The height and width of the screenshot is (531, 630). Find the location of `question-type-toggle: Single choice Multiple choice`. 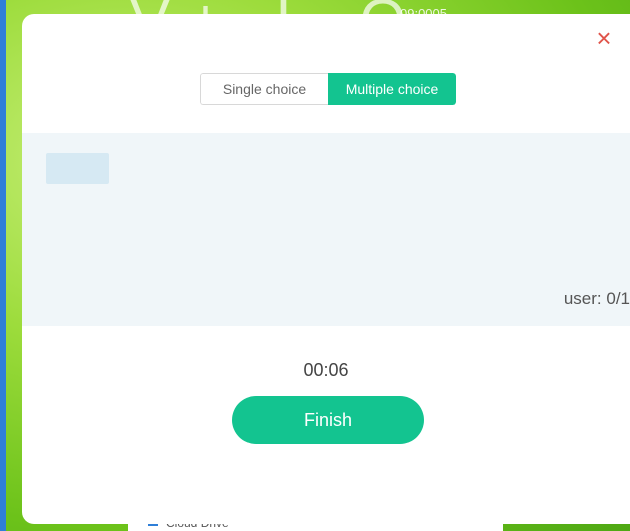

question-type-toggle: Single choice Multiple choice is located at coordinates (328, 89).